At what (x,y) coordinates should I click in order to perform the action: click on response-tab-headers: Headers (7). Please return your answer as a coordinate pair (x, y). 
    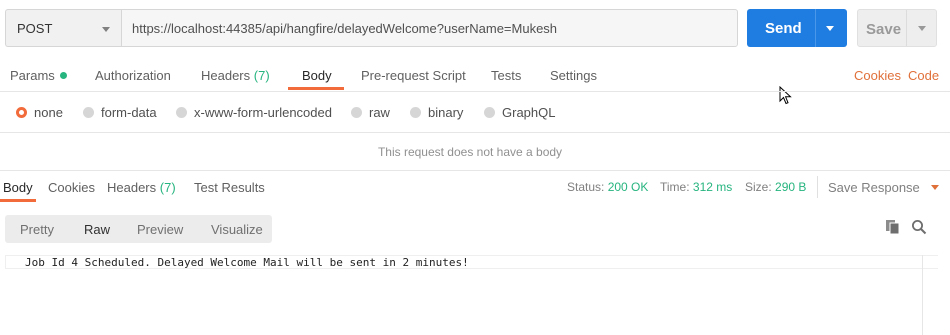
    Looking at the image, I should click on (141, 187).